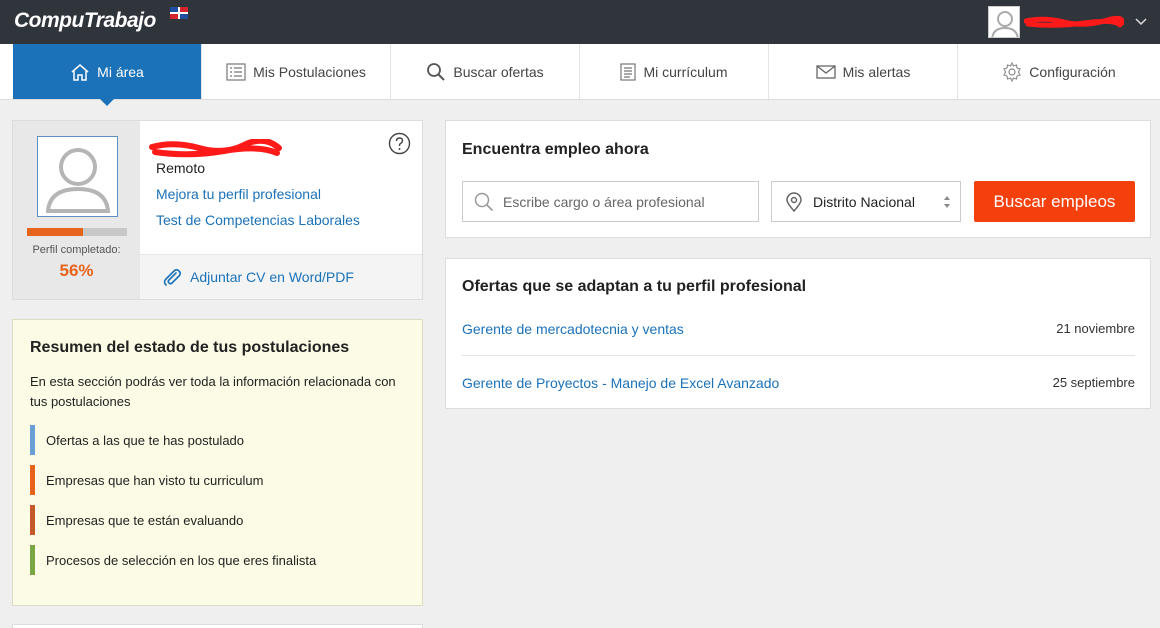 The width and height of the screenshot is (1160, 628). What do you see at coordinates (555, 149) in the screenshot?
I see `search-title: Encuentra empleo ahora` at bounding box center [555, 149].